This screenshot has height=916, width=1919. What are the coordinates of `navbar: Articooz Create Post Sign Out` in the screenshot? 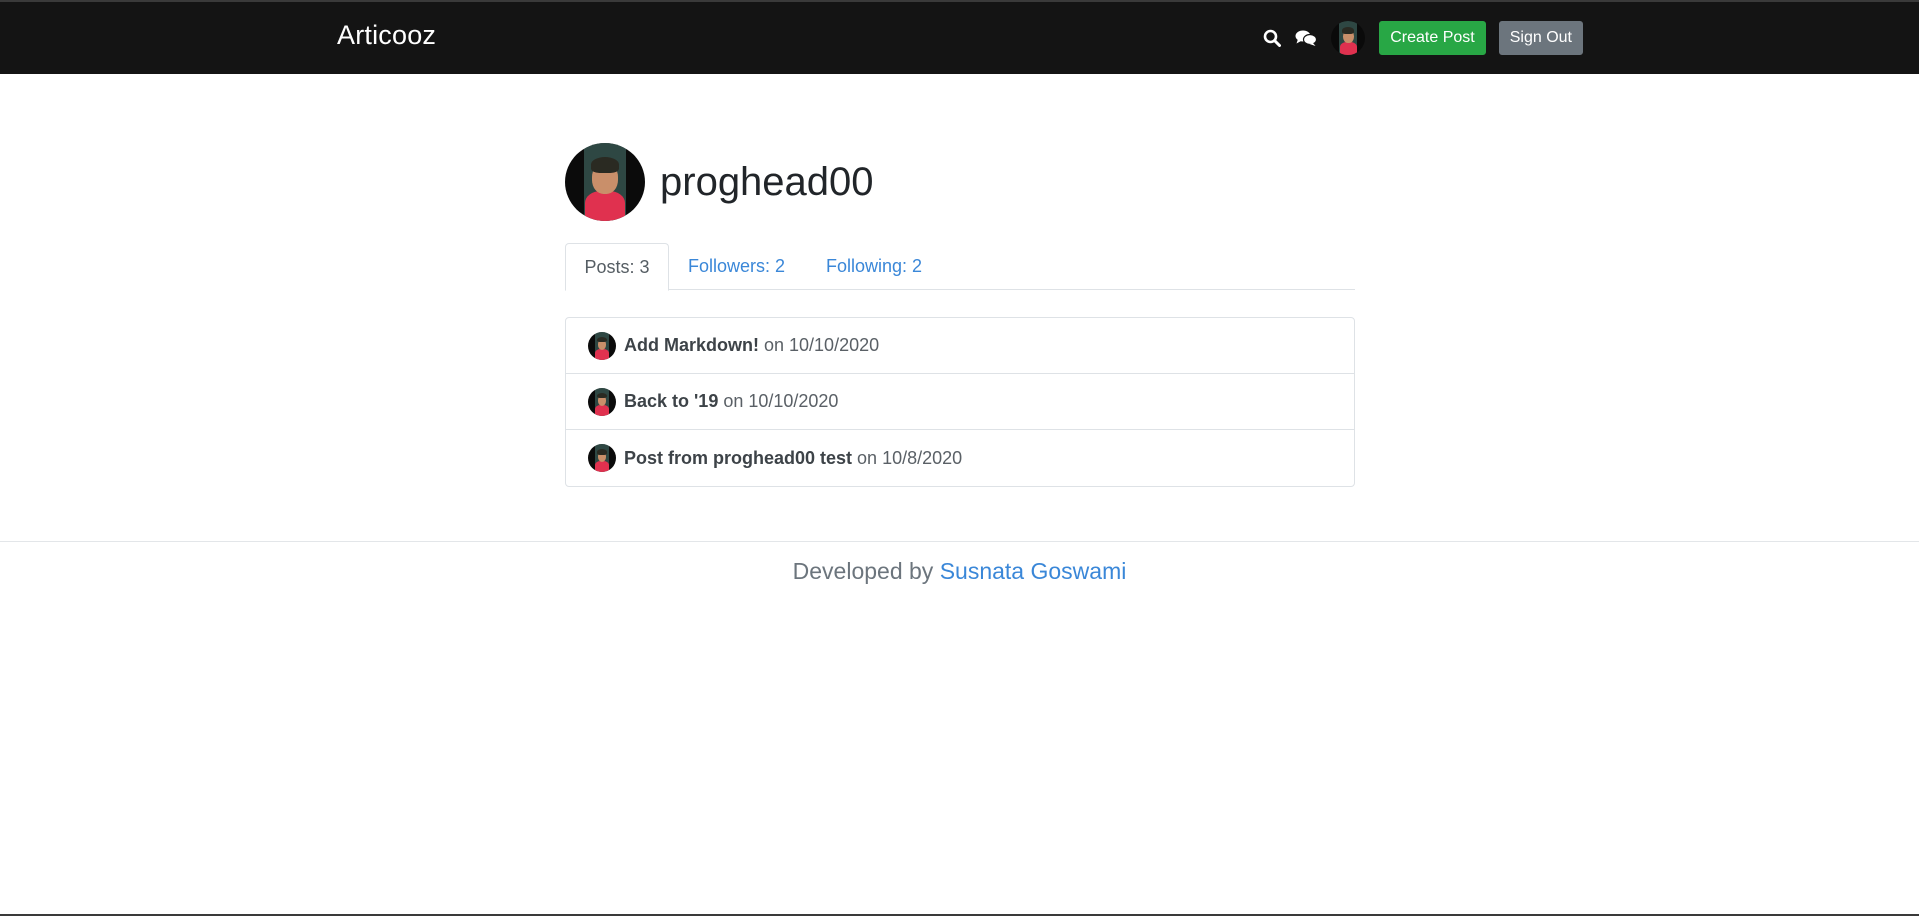 It's located at (959, 38).